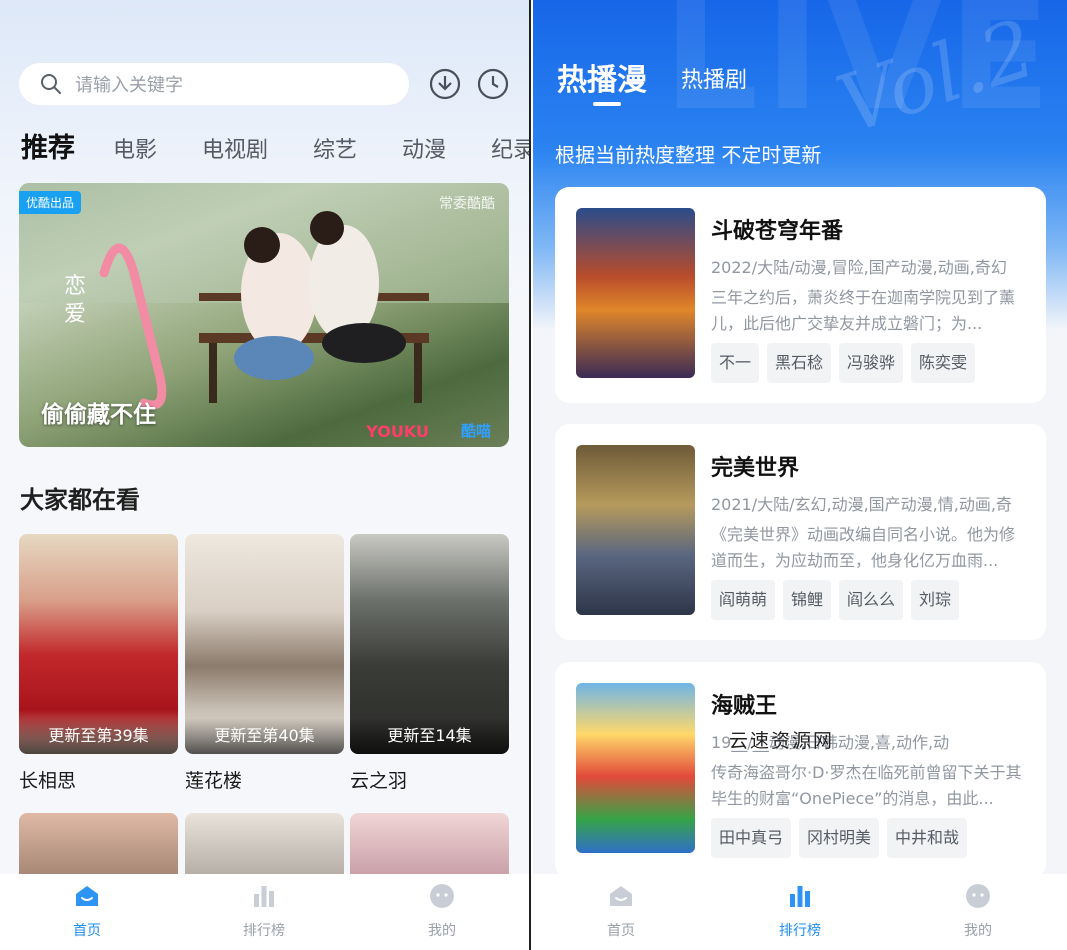 The image size is (1067, 950). What do you see at coordinates (859, 267) in the screenshot?
I see `item-meta: 2022/大陆/动漫,冒险,国产动漫,动画,奇幻` at bounding box center [859, 267].